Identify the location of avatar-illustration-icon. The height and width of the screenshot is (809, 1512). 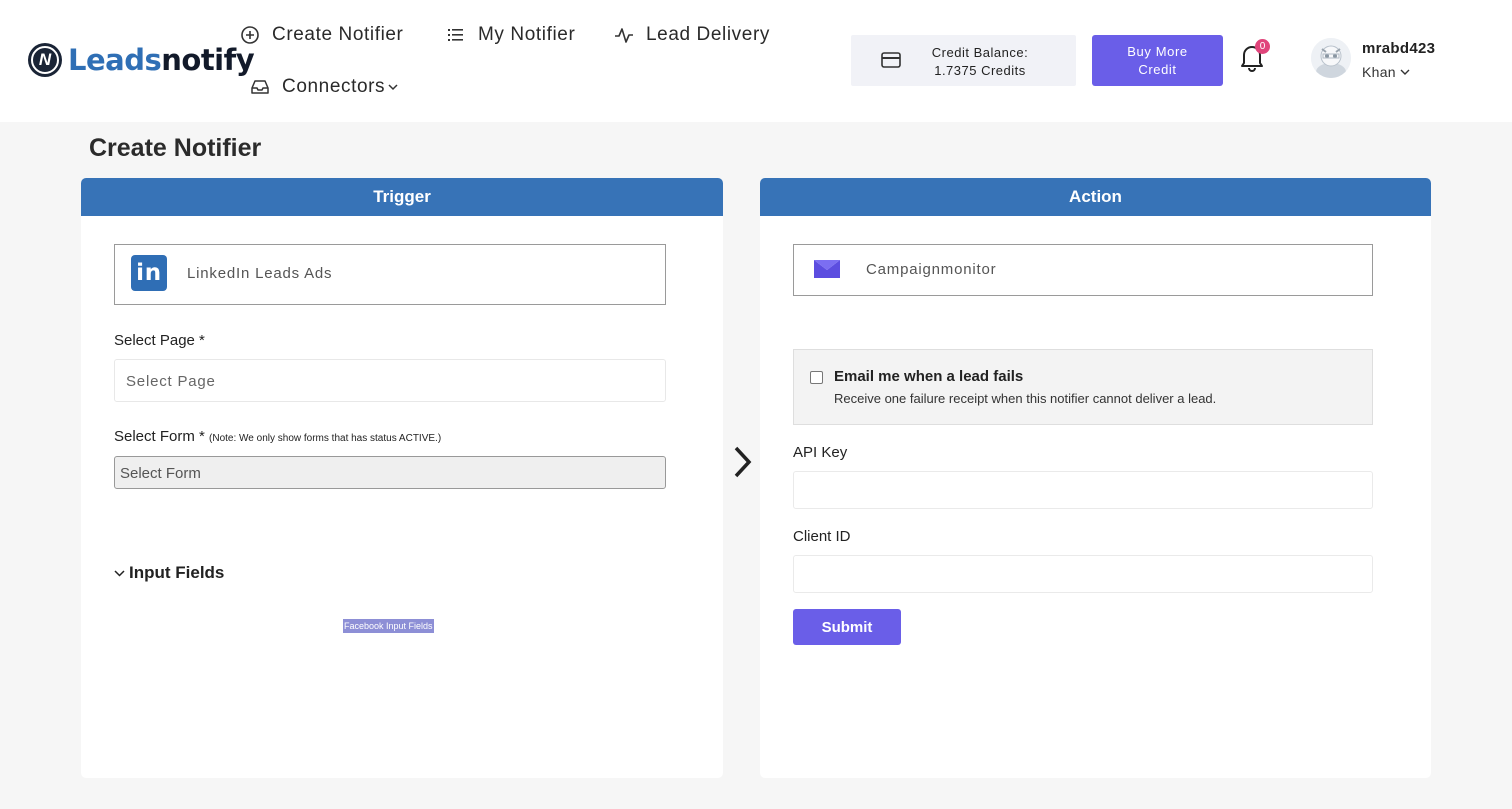
(1331, 58).